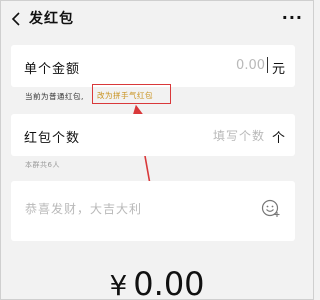 This screenshot has height=300, width=320. Describe the element at coordinates (267, 65) in the screenshot. I see `text-caret` at that location.